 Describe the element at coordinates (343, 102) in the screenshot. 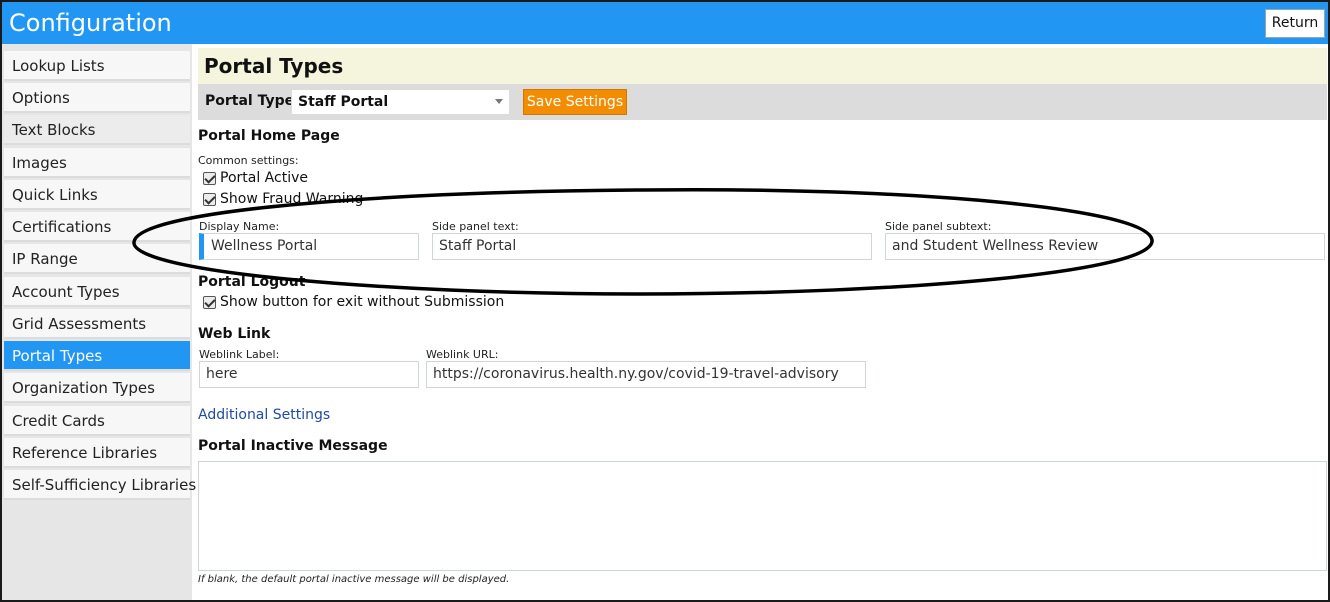

I see `portal-type-value: Staff Portal` at that location.